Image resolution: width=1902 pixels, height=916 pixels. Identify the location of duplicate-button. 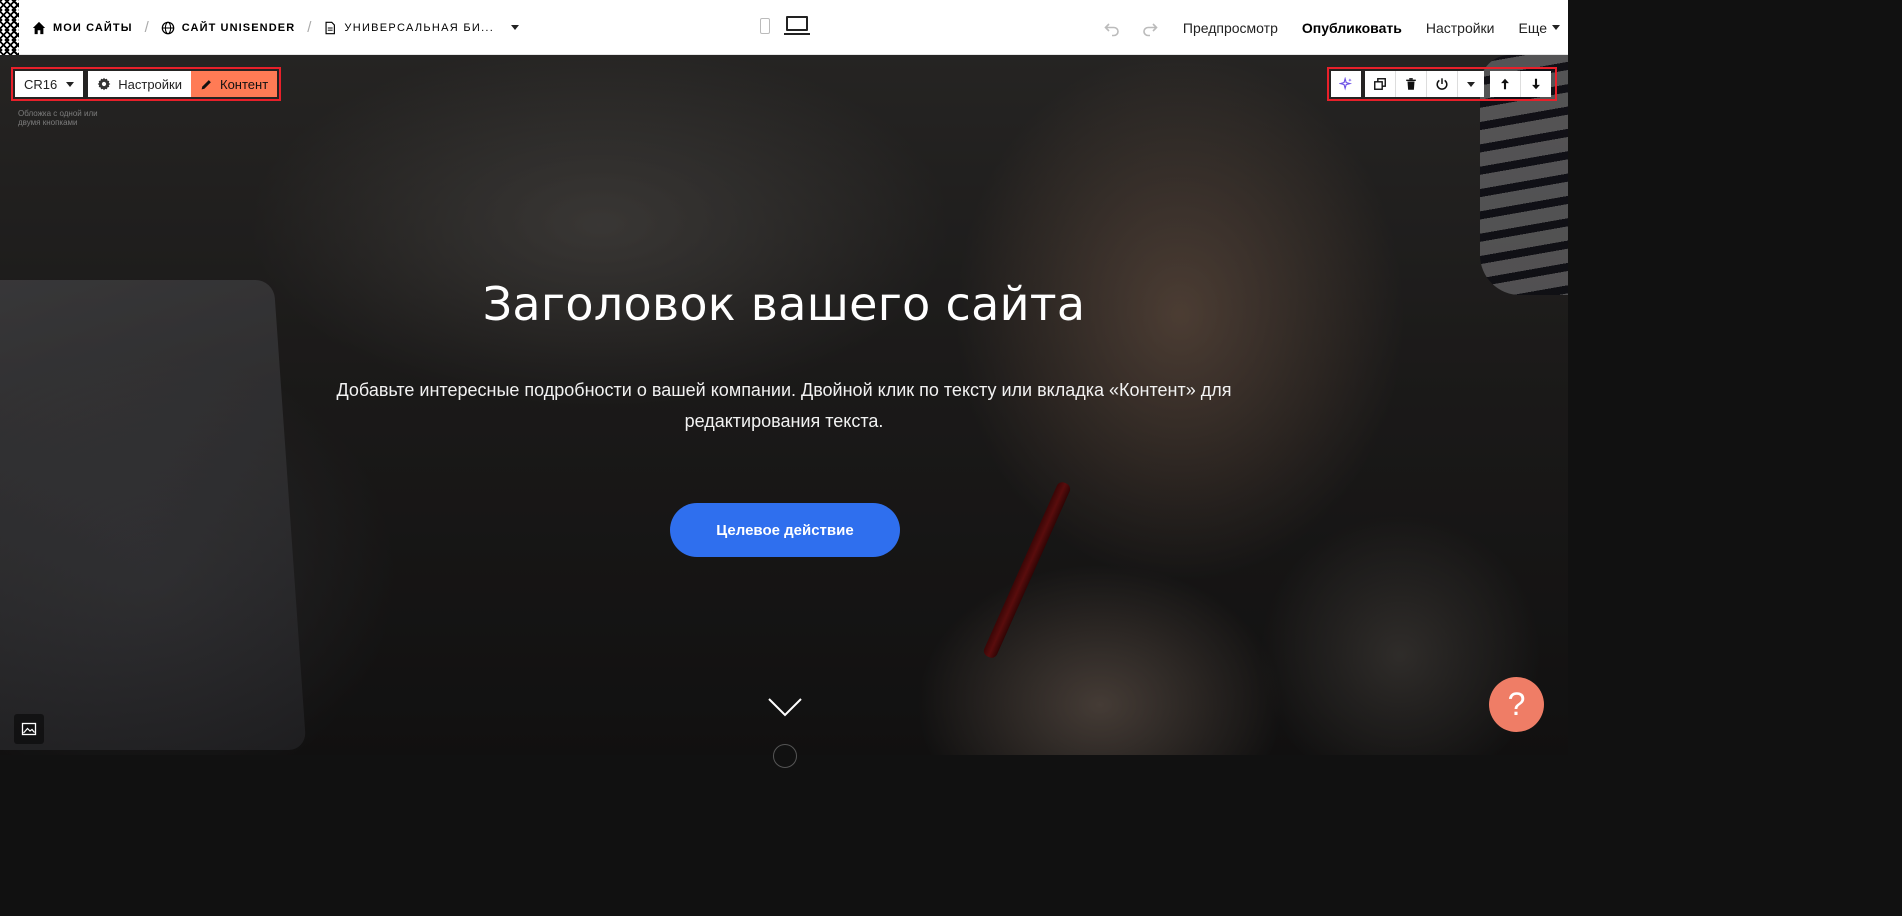
(1380, 84).